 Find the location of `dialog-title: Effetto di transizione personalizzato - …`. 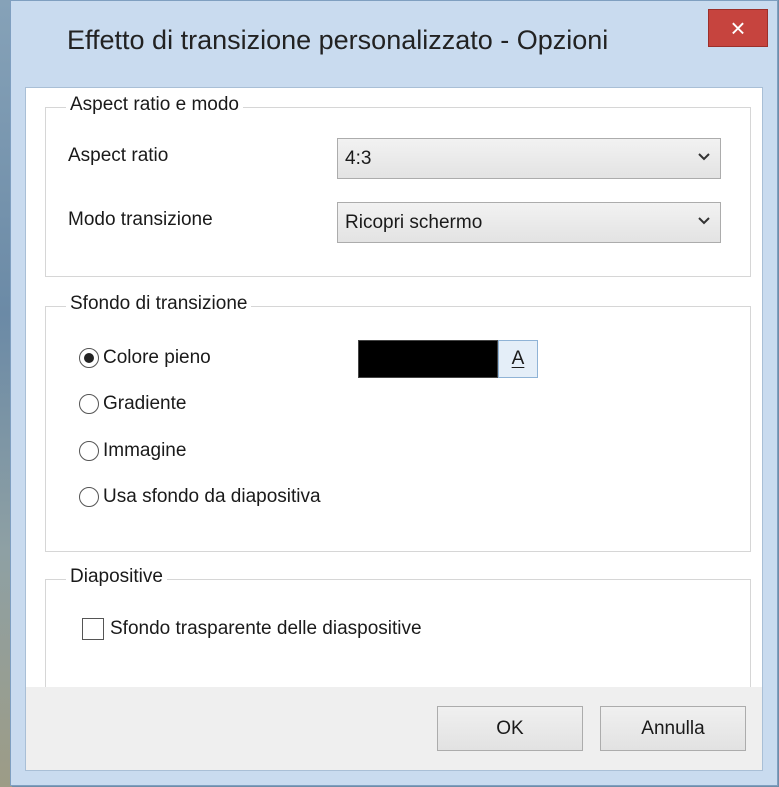

dialog-title: Effetto di transizione personalizzato - … is located at coordinates (338, 40).